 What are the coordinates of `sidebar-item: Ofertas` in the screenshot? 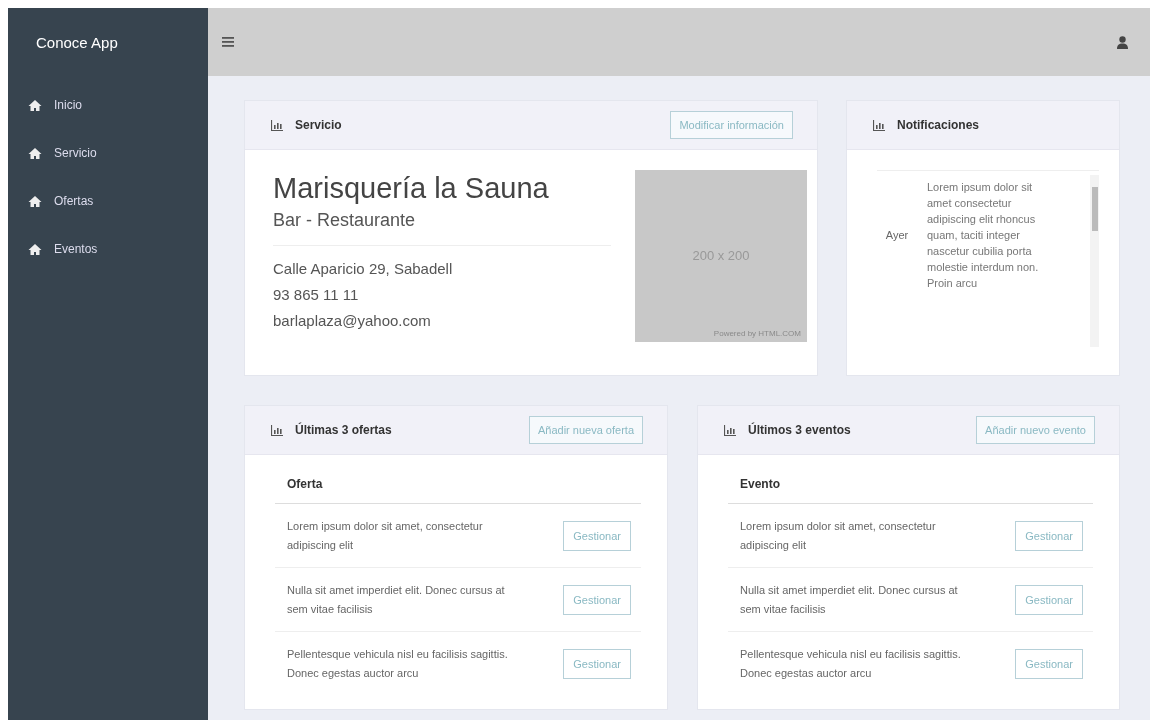 It's located at (108, 201).